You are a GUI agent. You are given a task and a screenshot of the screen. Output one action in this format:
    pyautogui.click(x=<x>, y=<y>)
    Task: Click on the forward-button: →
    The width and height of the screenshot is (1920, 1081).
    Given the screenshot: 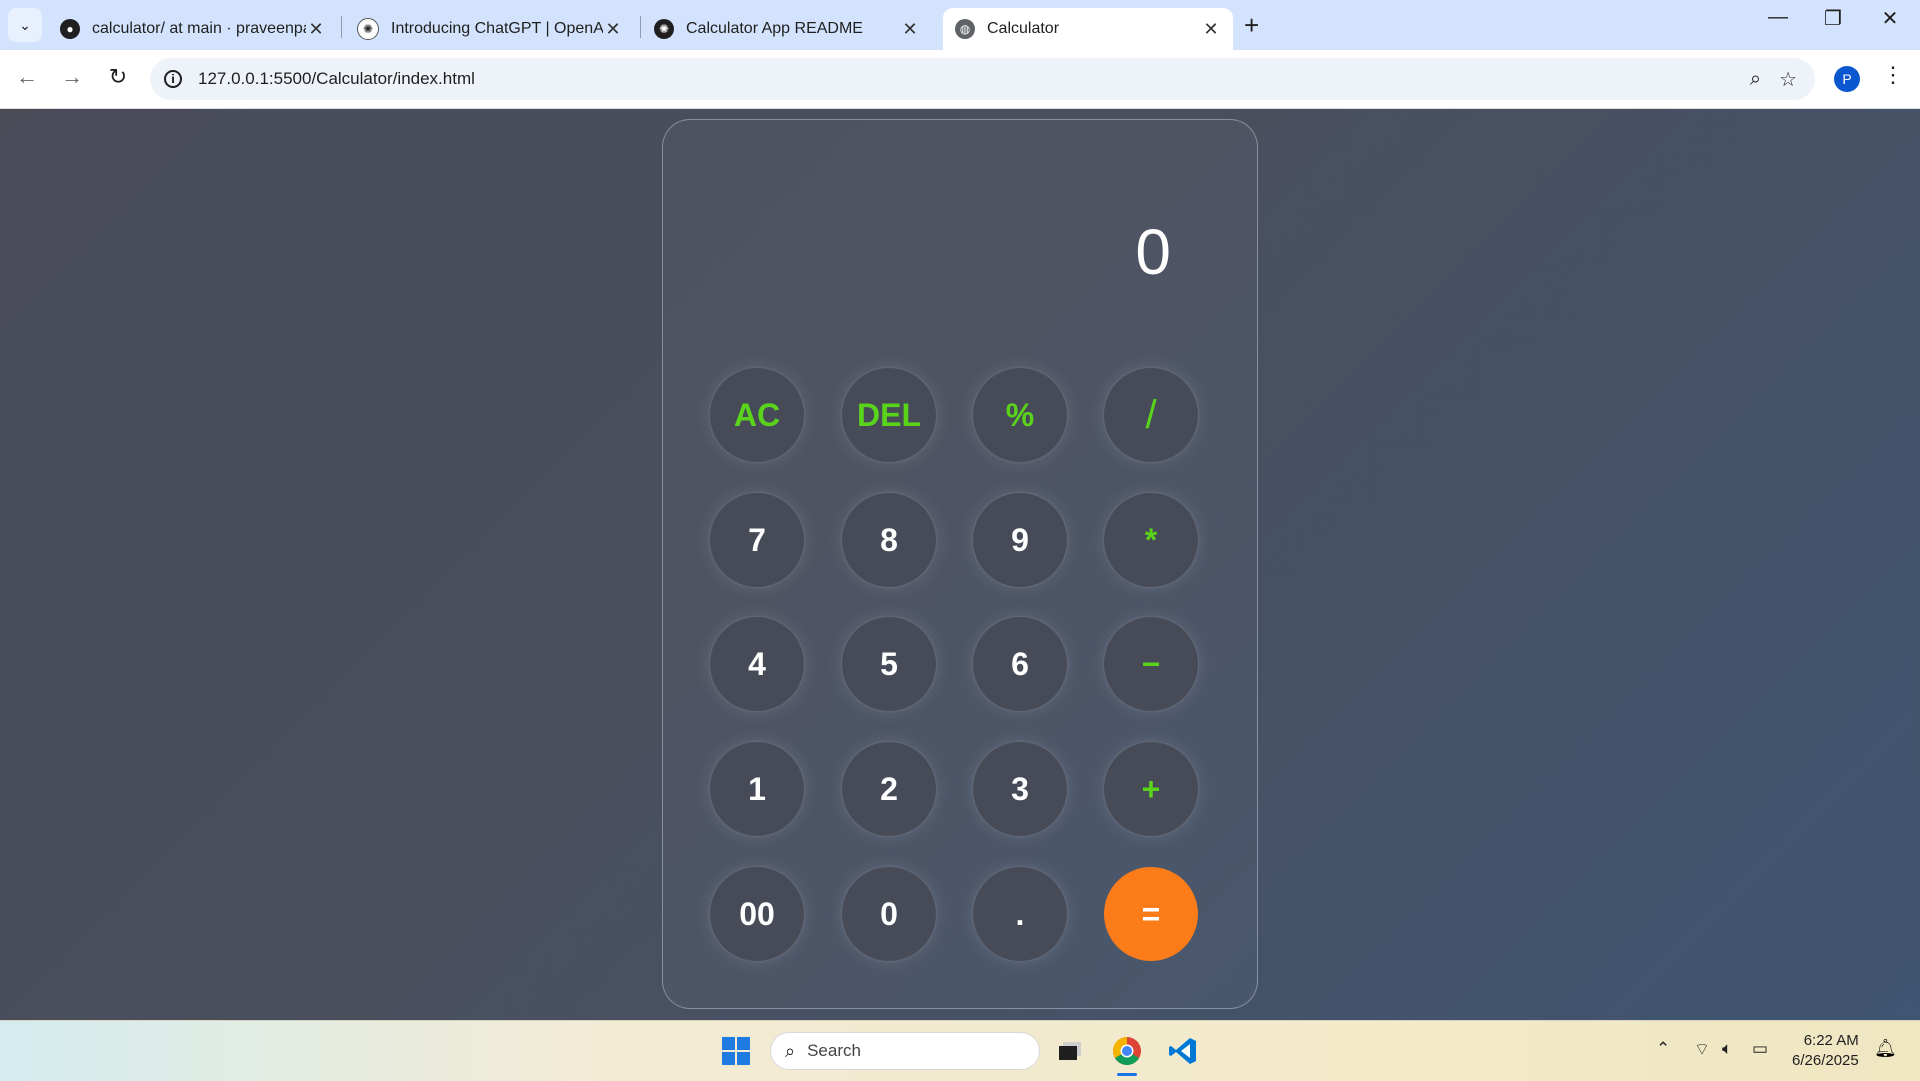 What is the action you would take?
    pyautogui.click(x=72, y=77)
    